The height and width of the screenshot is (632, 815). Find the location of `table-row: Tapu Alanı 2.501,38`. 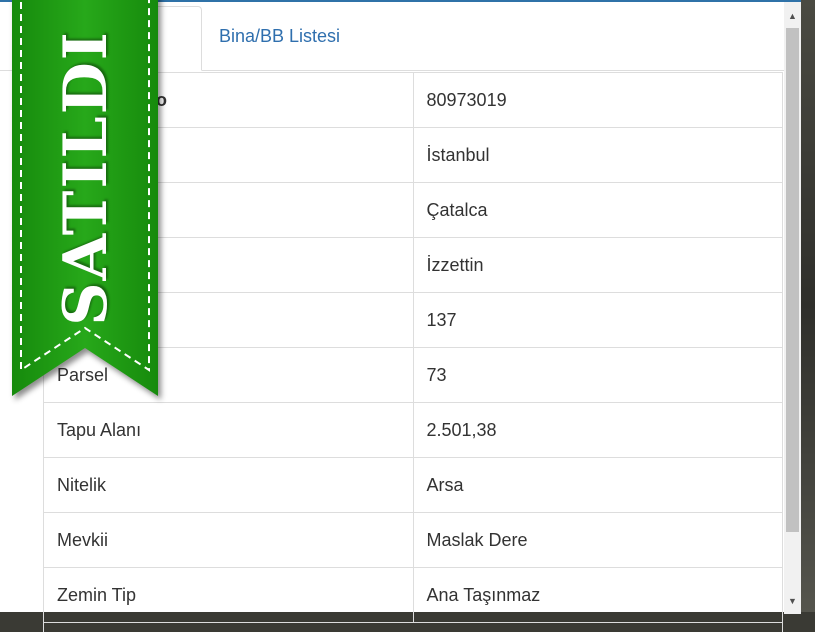

table-row: Tapu Alanı 2.501,38 is located at coordinates (413, 430).